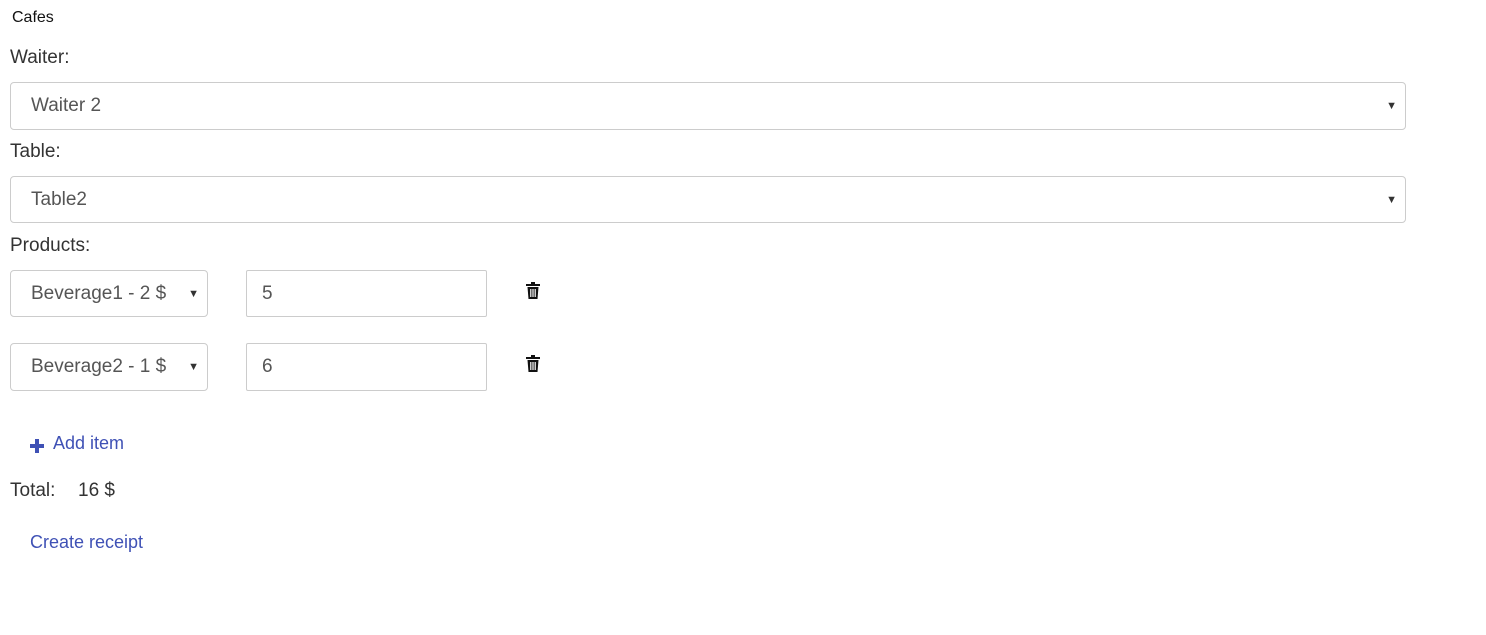  Describe the element at coordinates (50, 245) in the screenshot. I see `products-label: Products:` at that location.